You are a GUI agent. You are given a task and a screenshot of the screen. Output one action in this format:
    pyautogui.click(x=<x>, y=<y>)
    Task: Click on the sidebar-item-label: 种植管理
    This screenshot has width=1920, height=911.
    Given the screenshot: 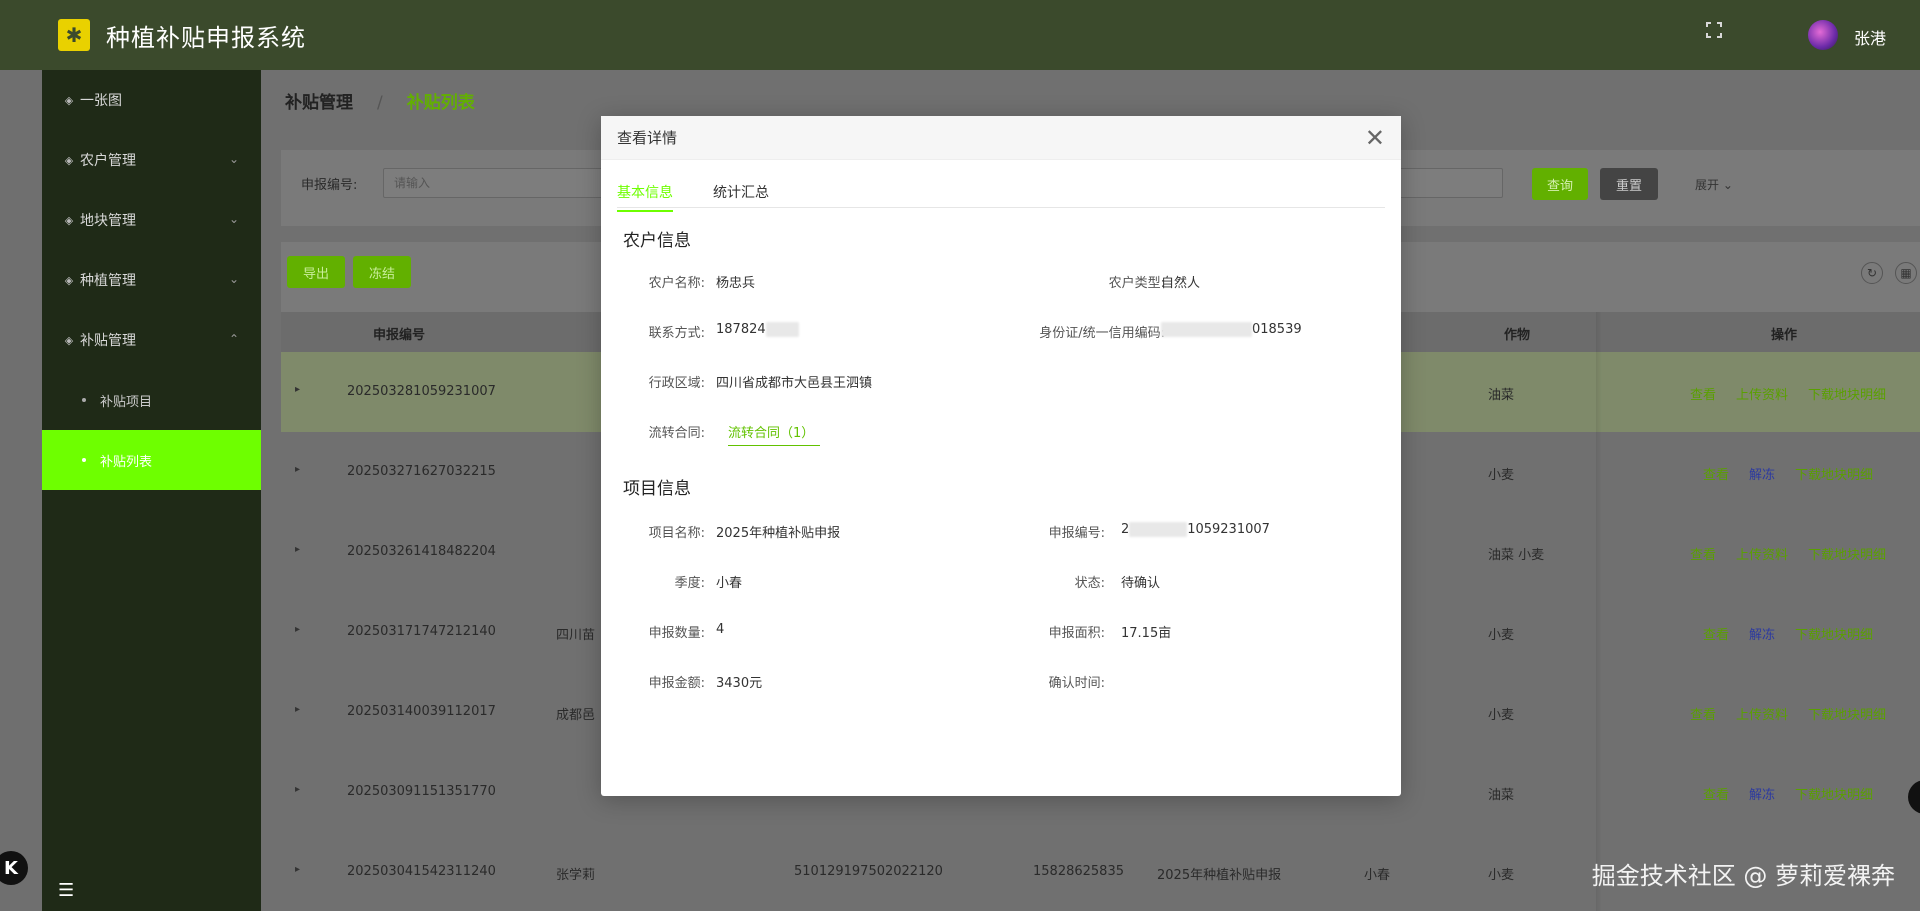 What is the action you would take?
    pyautogui.click(x=108, y=281)
    